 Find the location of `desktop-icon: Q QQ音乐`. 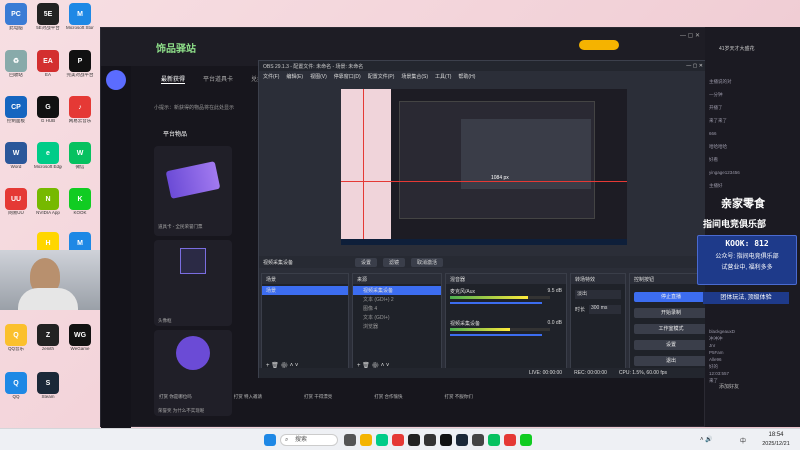

desktop-icon: Q QQ音乐 is located at coordinates (16, 338).